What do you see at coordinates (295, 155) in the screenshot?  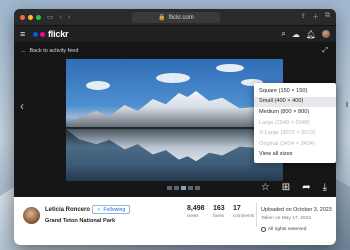 I see `view-all-sizes-option: View all sizes` at bounding box center [295, 155].